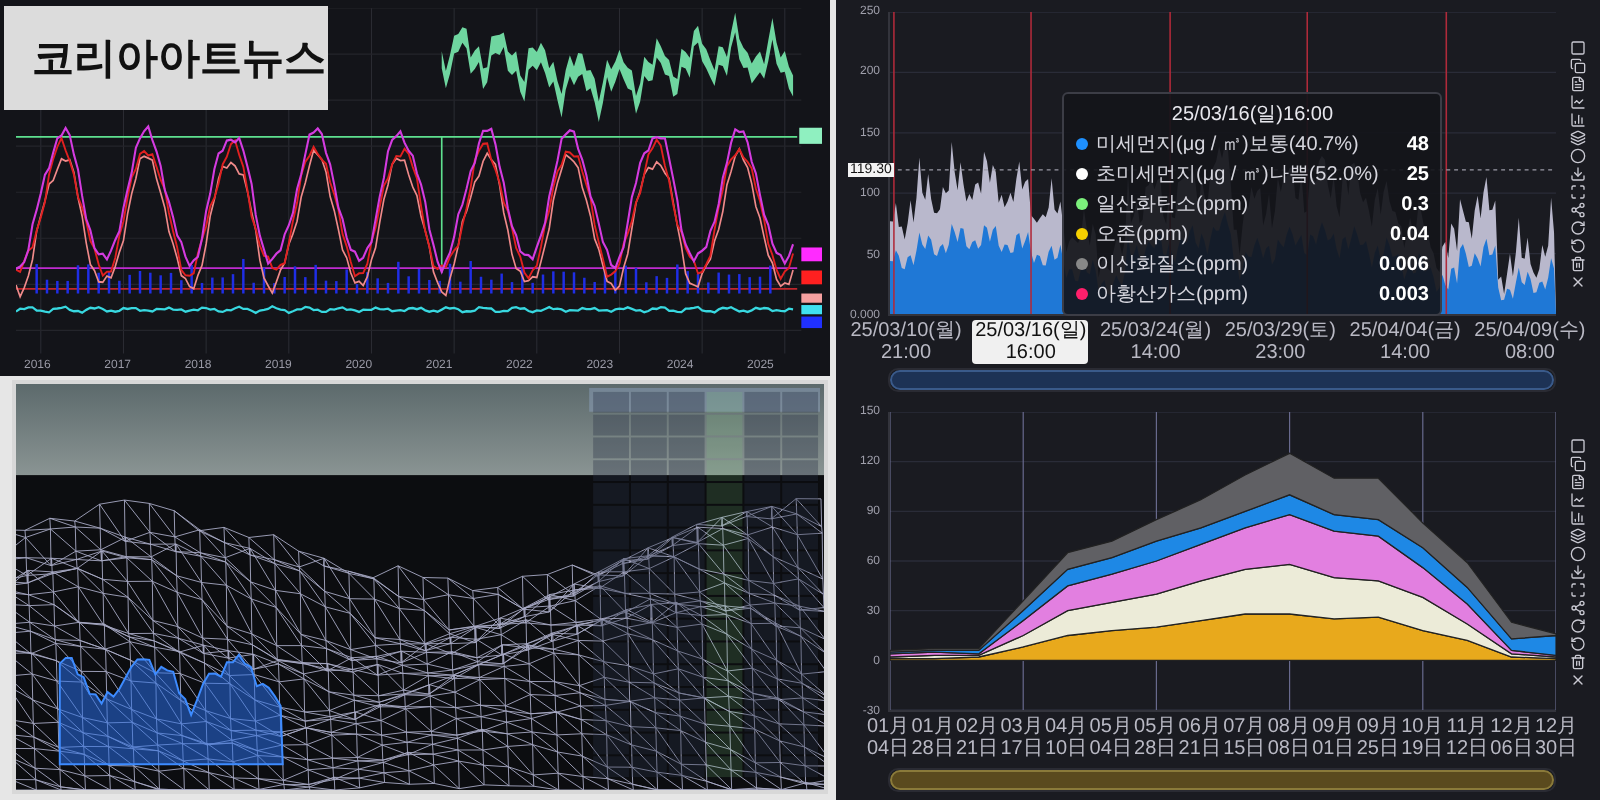  I want to click on axis-date-label: 09月01日, so click(1333, 738).